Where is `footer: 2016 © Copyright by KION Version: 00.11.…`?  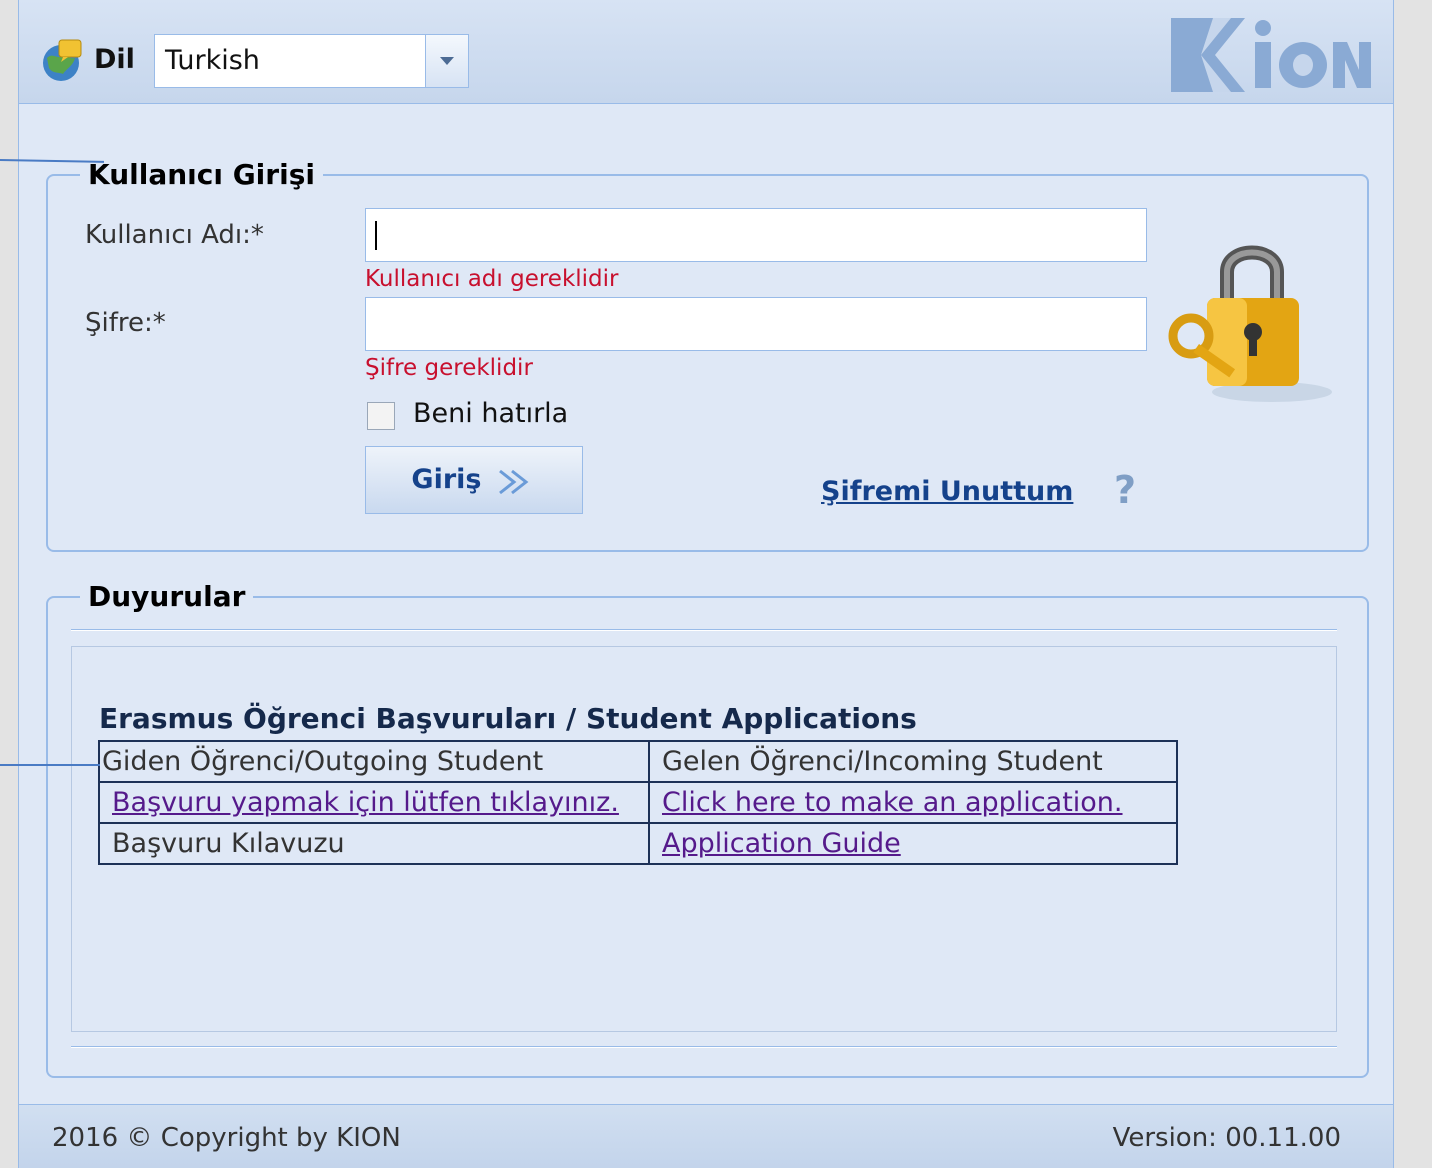 footer: 2016 © Copyright by KION Version: 00.11.… is located at coordinates (706, 1136).